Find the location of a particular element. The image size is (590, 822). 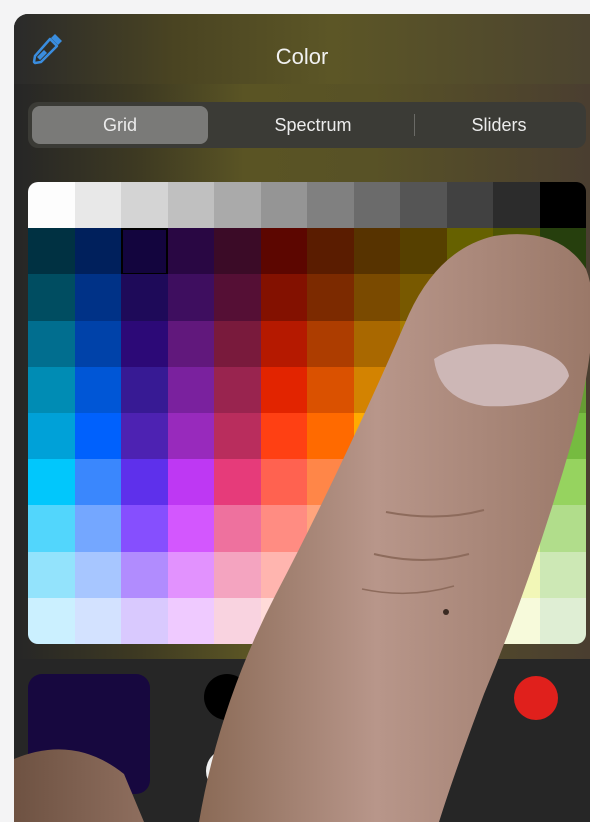

color-cell-r6-c7 is located at coordinates (377, 483).